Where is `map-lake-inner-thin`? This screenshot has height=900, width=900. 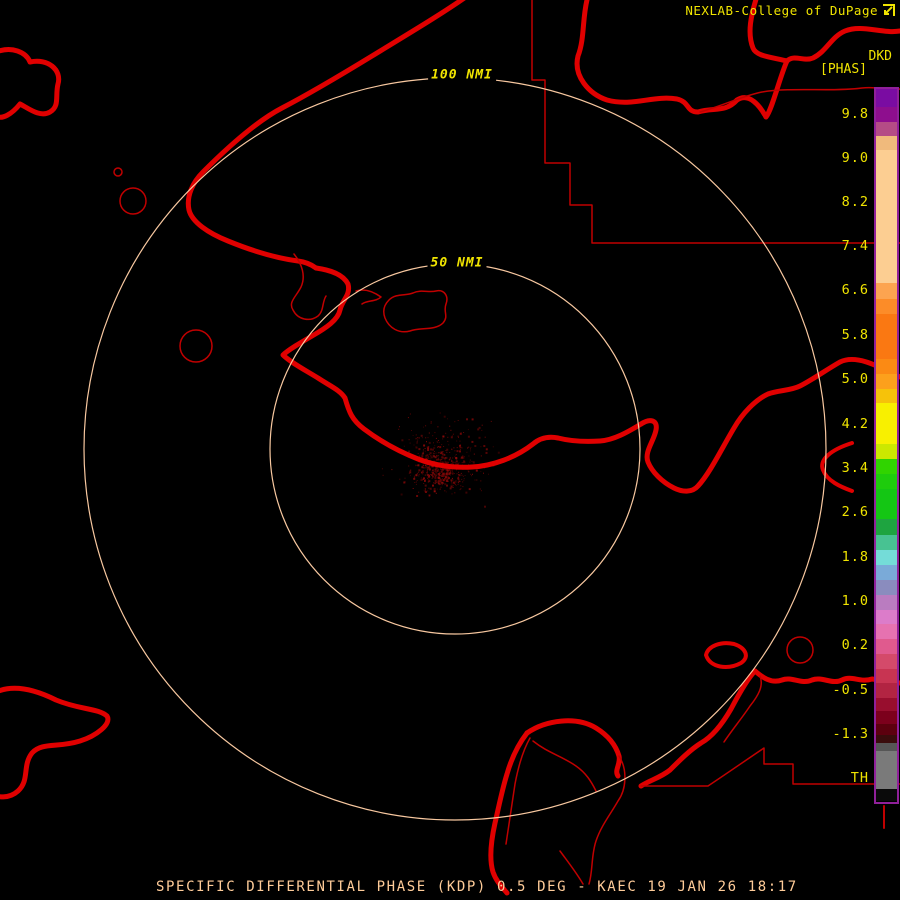
map-lake-inner-thin is located at coordinates (518, 791).